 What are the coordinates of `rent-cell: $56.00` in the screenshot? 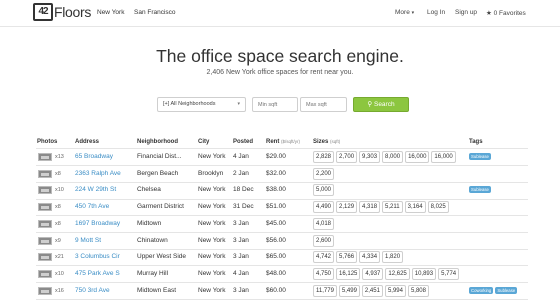 It's located at (276, 240).